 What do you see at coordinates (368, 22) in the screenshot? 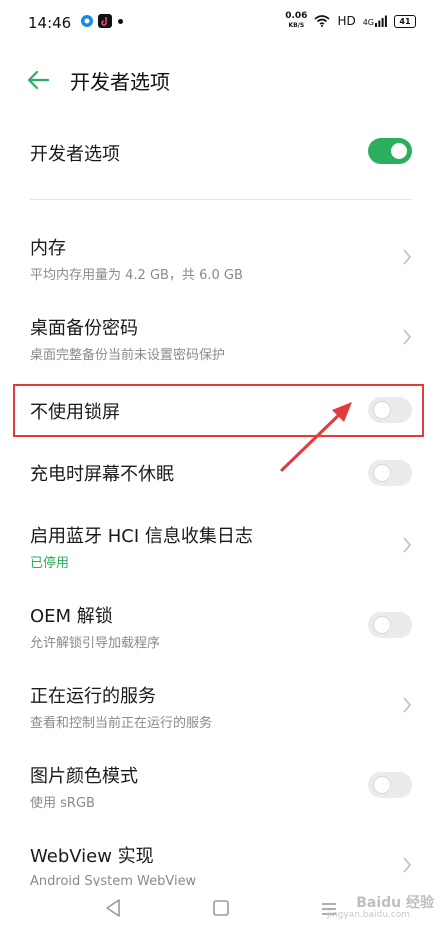
I see `signal-type: 4G` at bounding box center [368, 22].